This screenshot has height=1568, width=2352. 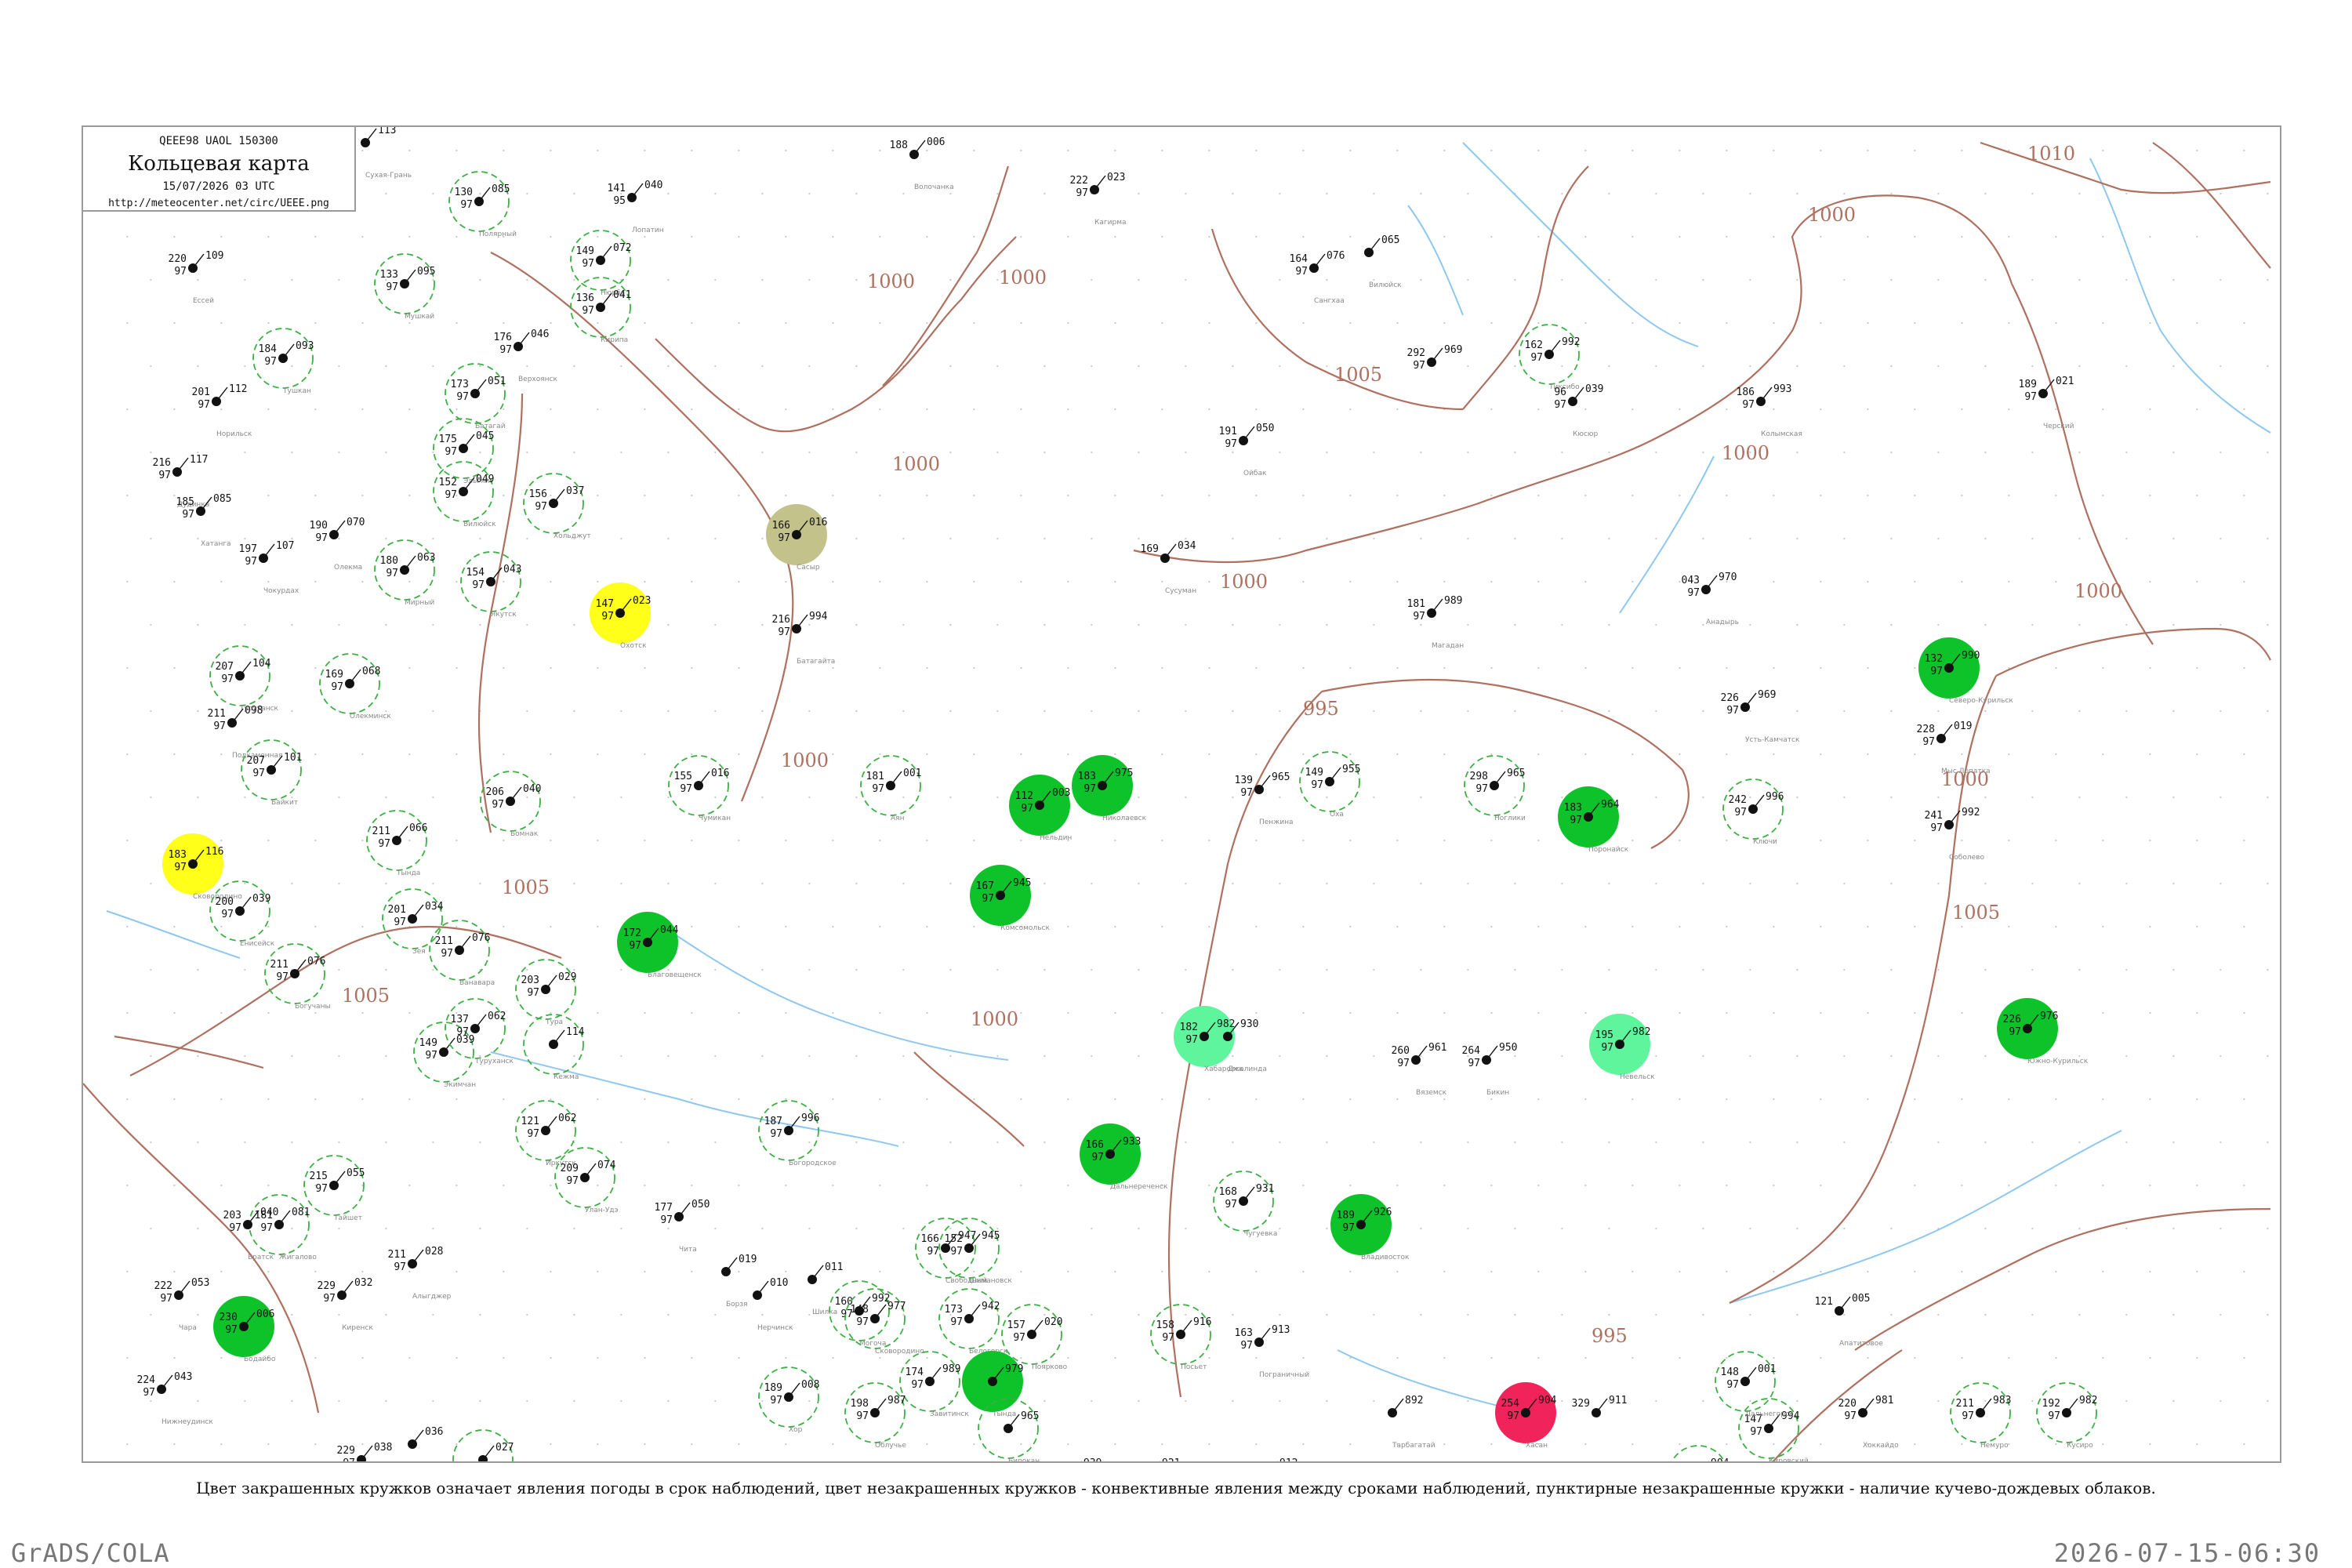 What do you see at coordinates (526, 887) in the screenshot?
I see `isobar-label-1005: 1005` at bounding box center [526, 887].